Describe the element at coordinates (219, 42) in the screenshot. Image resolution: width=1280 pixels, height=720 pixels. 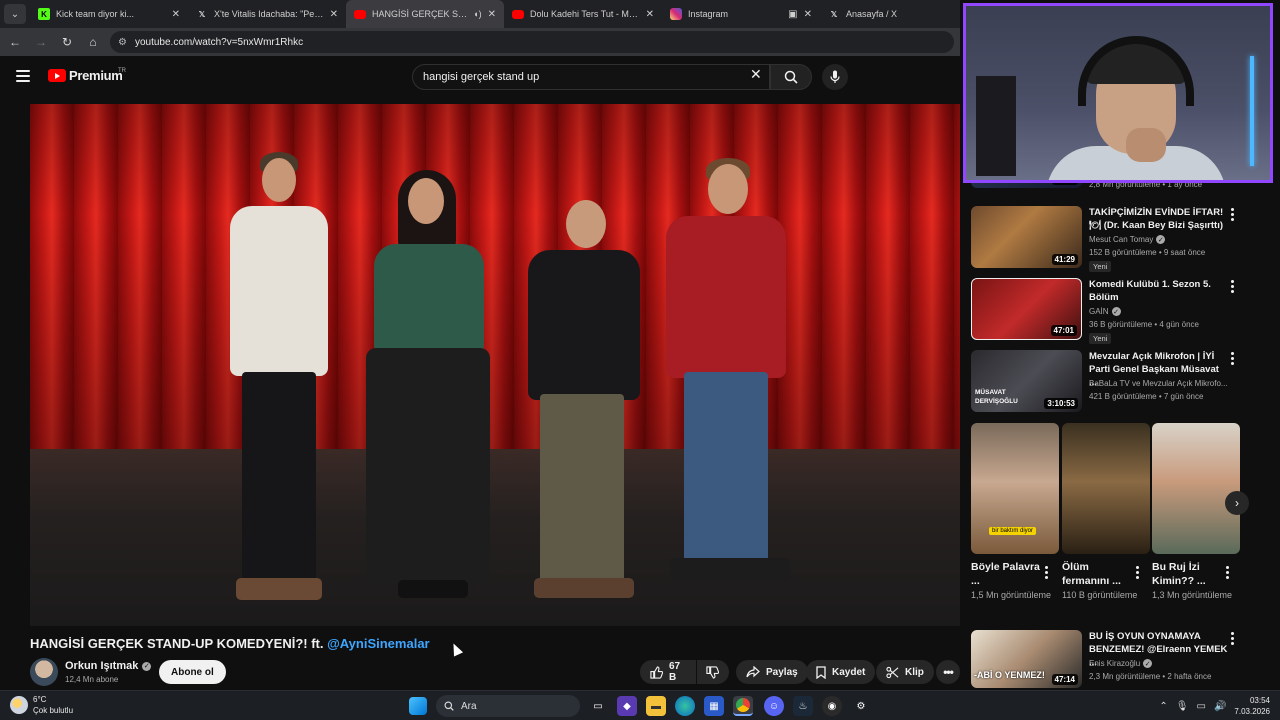
I see `url-text: youtube.com/watch?v=5nxWmr1Rhkc` at that location.